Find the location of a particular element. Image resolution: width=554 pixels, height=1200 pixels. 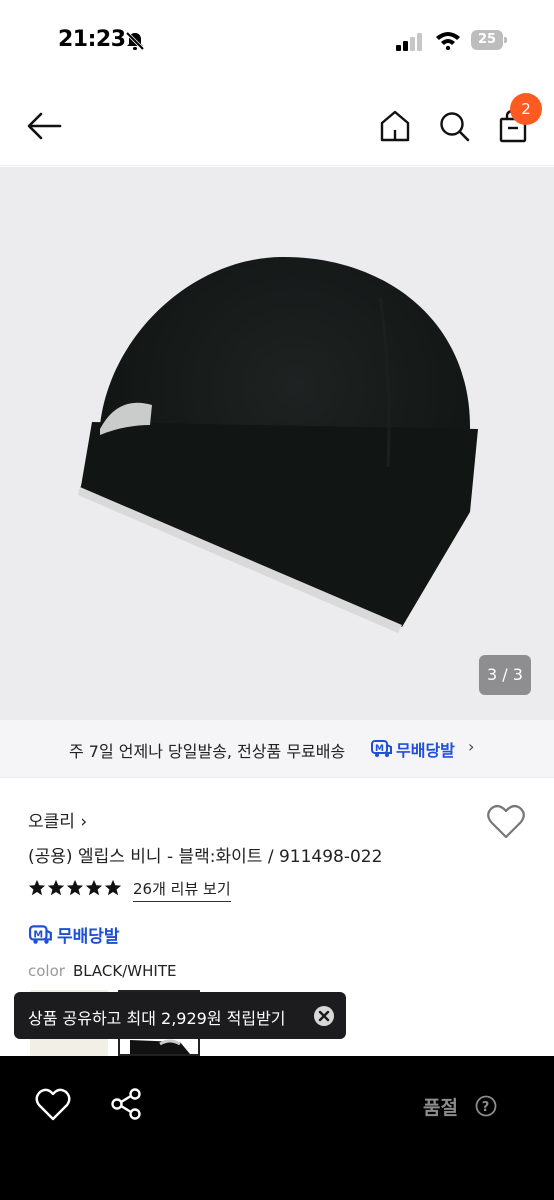

cart-count-badge: 2 is located at coordinates (526, 109).